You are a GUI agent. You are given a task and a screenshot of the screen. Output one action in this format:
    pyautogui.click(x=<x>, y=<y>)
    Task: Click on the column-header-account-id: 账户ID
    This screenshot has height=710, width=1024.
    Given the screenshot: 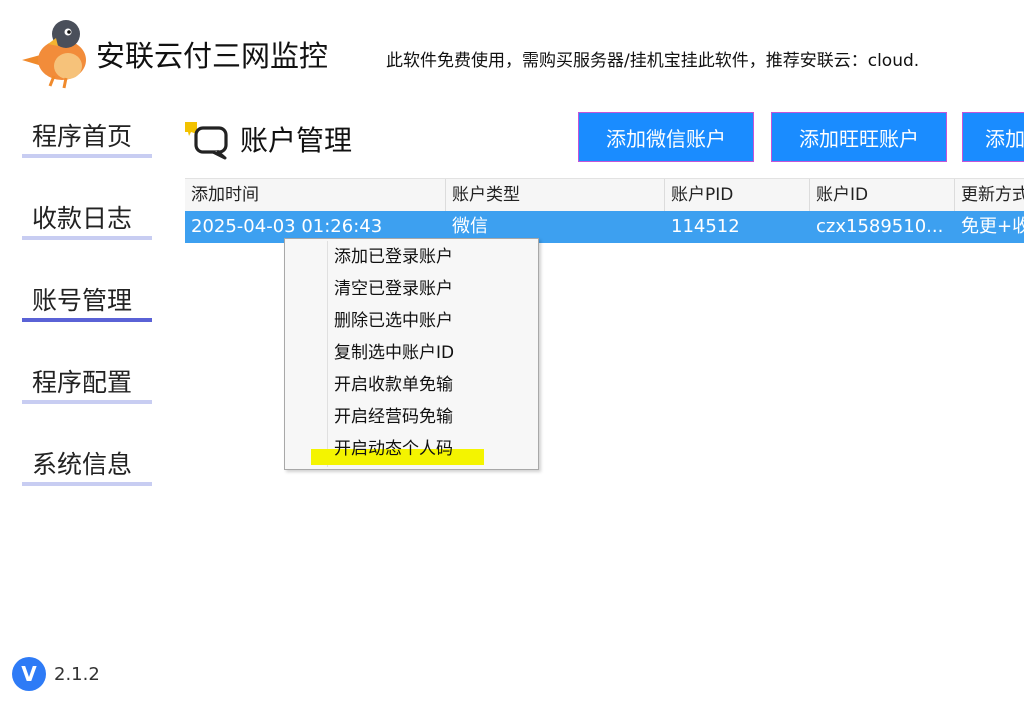 What is the action you would take?
    pyautogui.click(x=882, y=195)
    